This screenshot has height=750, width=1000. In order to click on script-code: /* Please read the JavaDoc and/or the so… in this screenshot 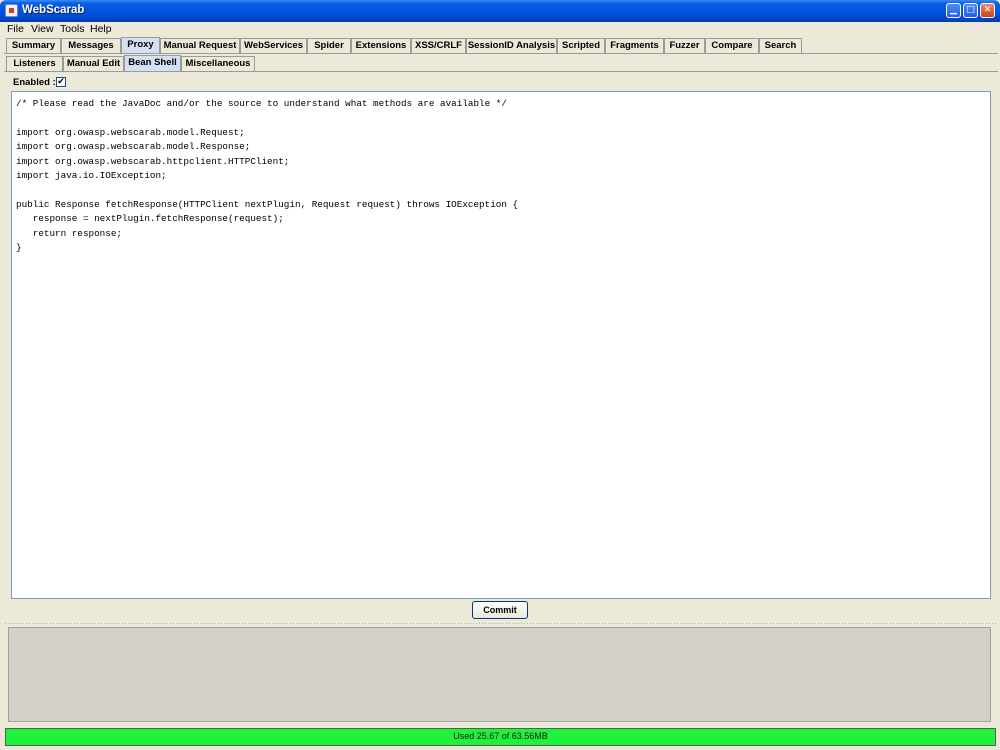, I will do `click(267, 176)`.